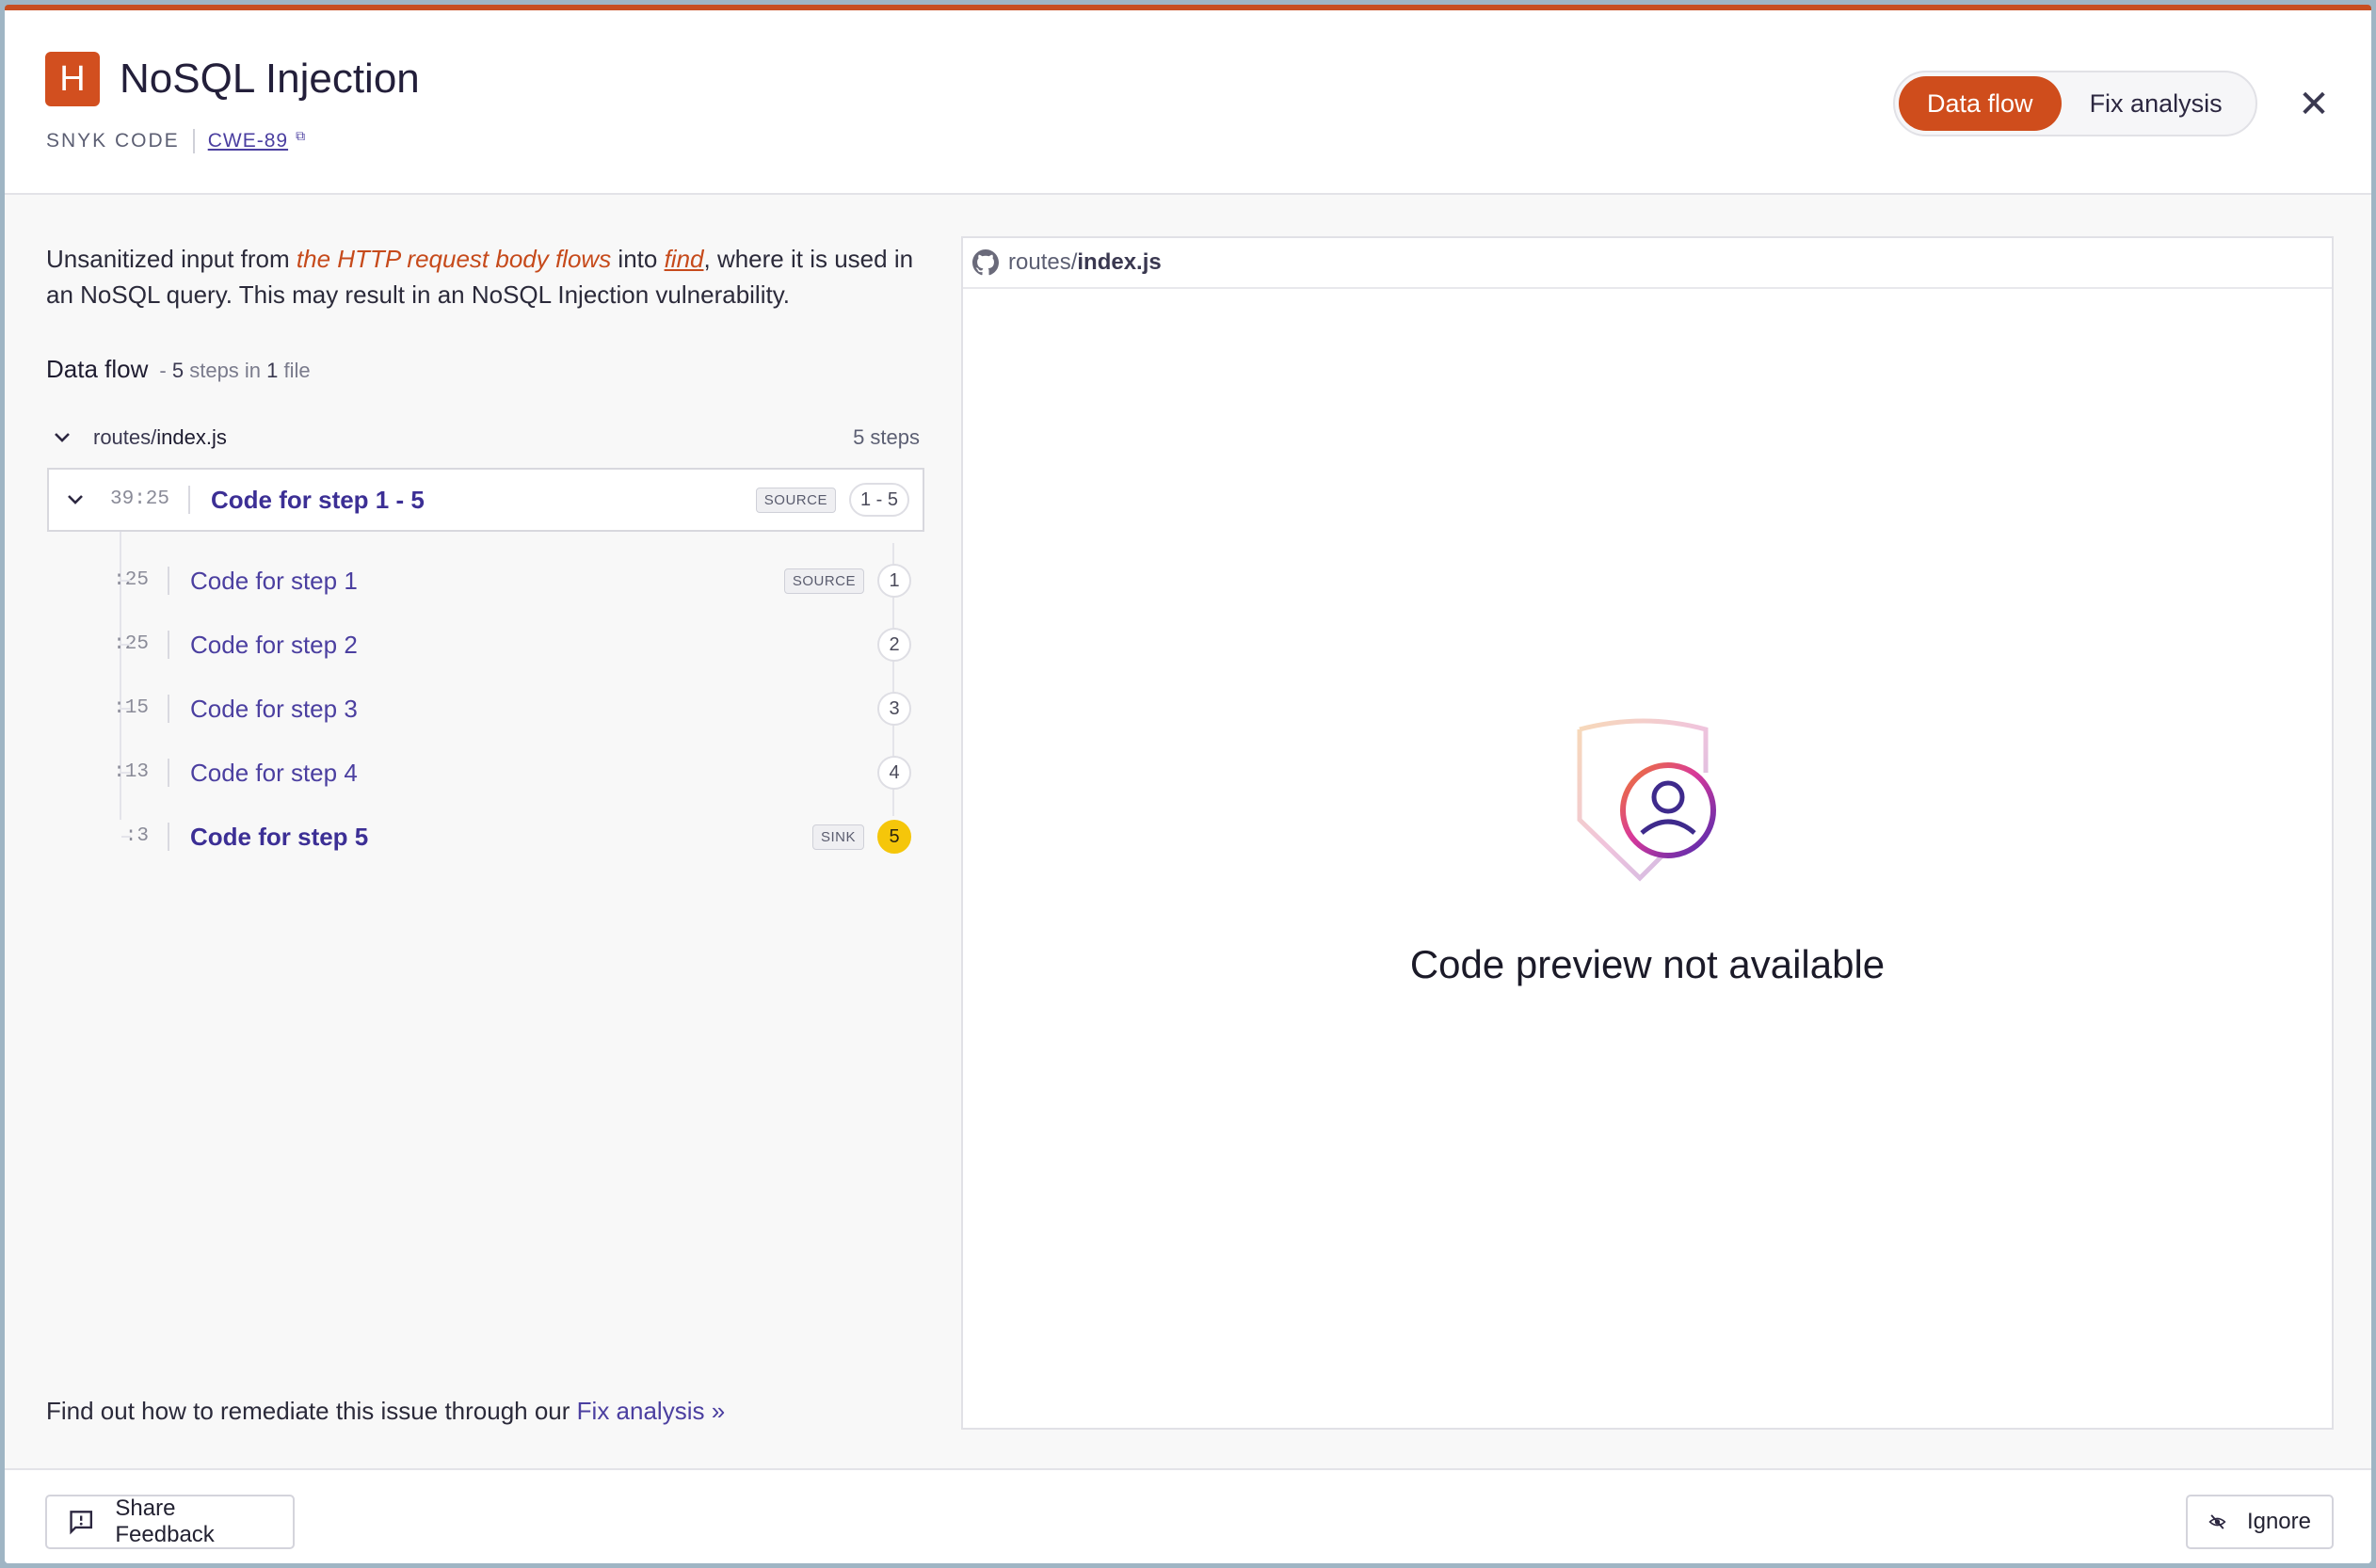 Image resolution: width=2376 pixels, height=1568 pixels. What do you see at coordinates (274, 581) in the screenshot?
I see `step-link: Code for step 1` at bounding box center [274, 581].